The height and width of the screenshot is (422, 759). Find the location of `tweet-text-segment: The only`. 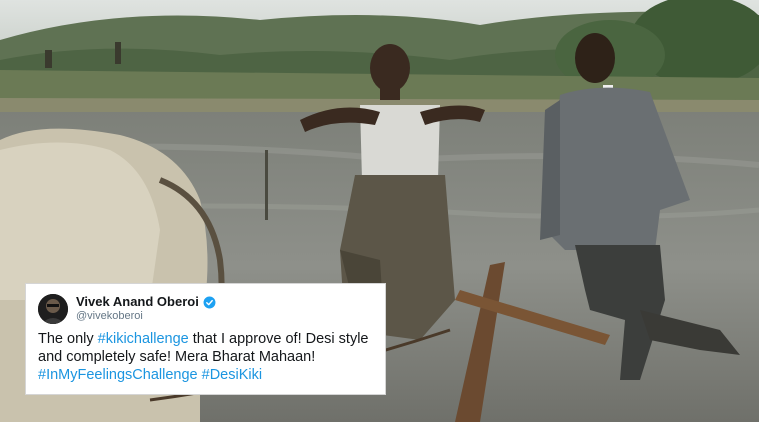

tweet-text-segment: The only is located at coordinates (68, 339).